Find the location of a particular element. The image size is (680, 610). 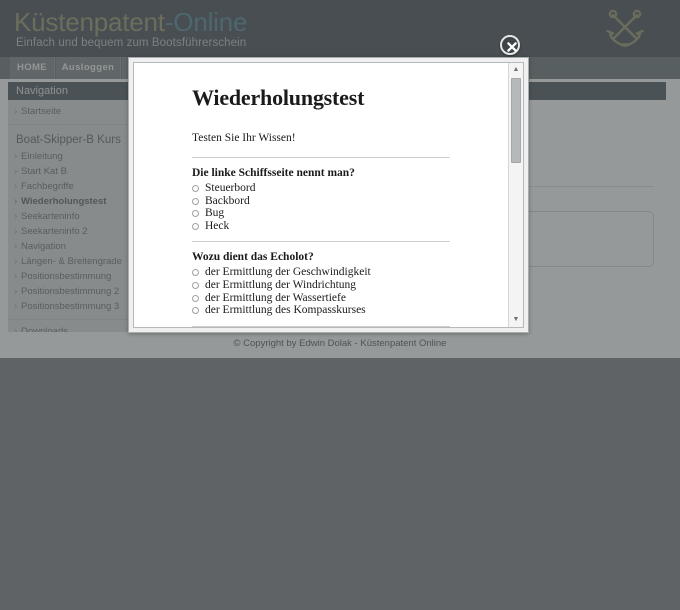

option-label: der Ermittlung der Wassertiefe is located at coordinates (275, 297).